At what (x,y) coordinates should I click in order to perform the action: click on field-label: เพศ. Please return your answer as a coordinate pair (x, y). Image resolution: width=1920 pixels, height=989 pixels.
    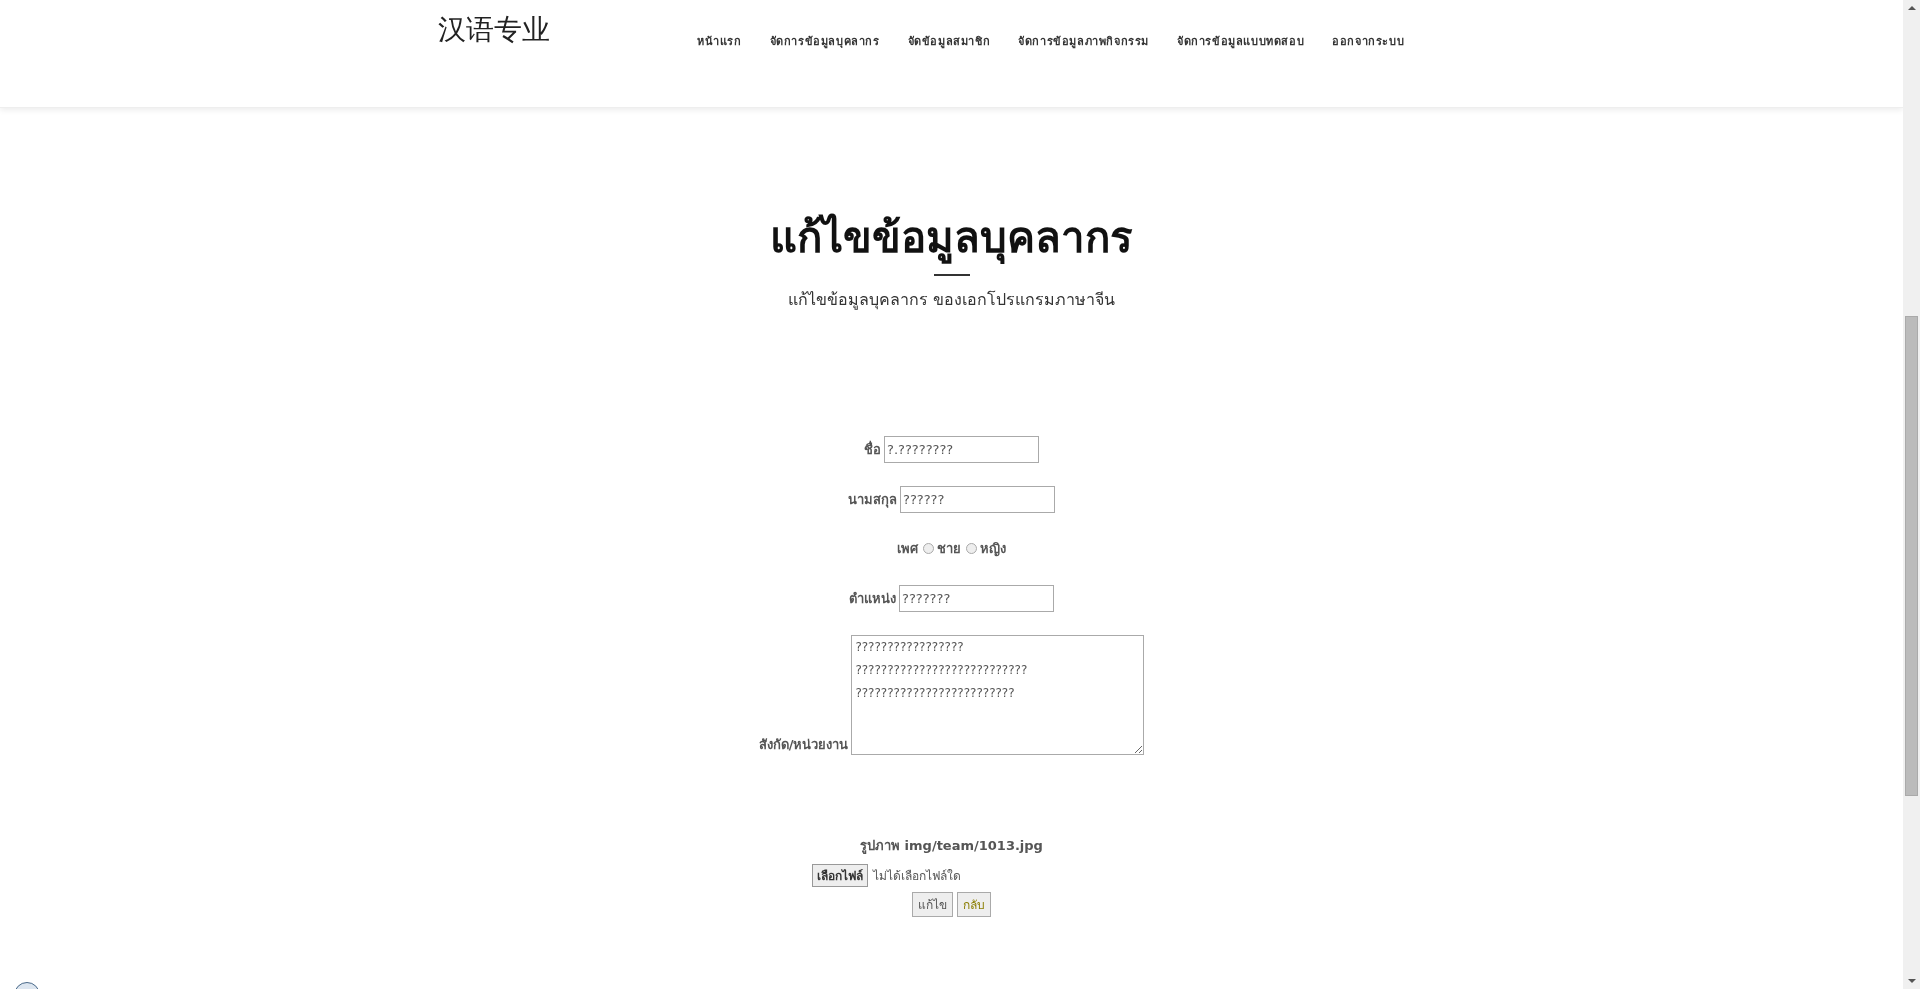
    Looking at the image, I should click on (907, 548).